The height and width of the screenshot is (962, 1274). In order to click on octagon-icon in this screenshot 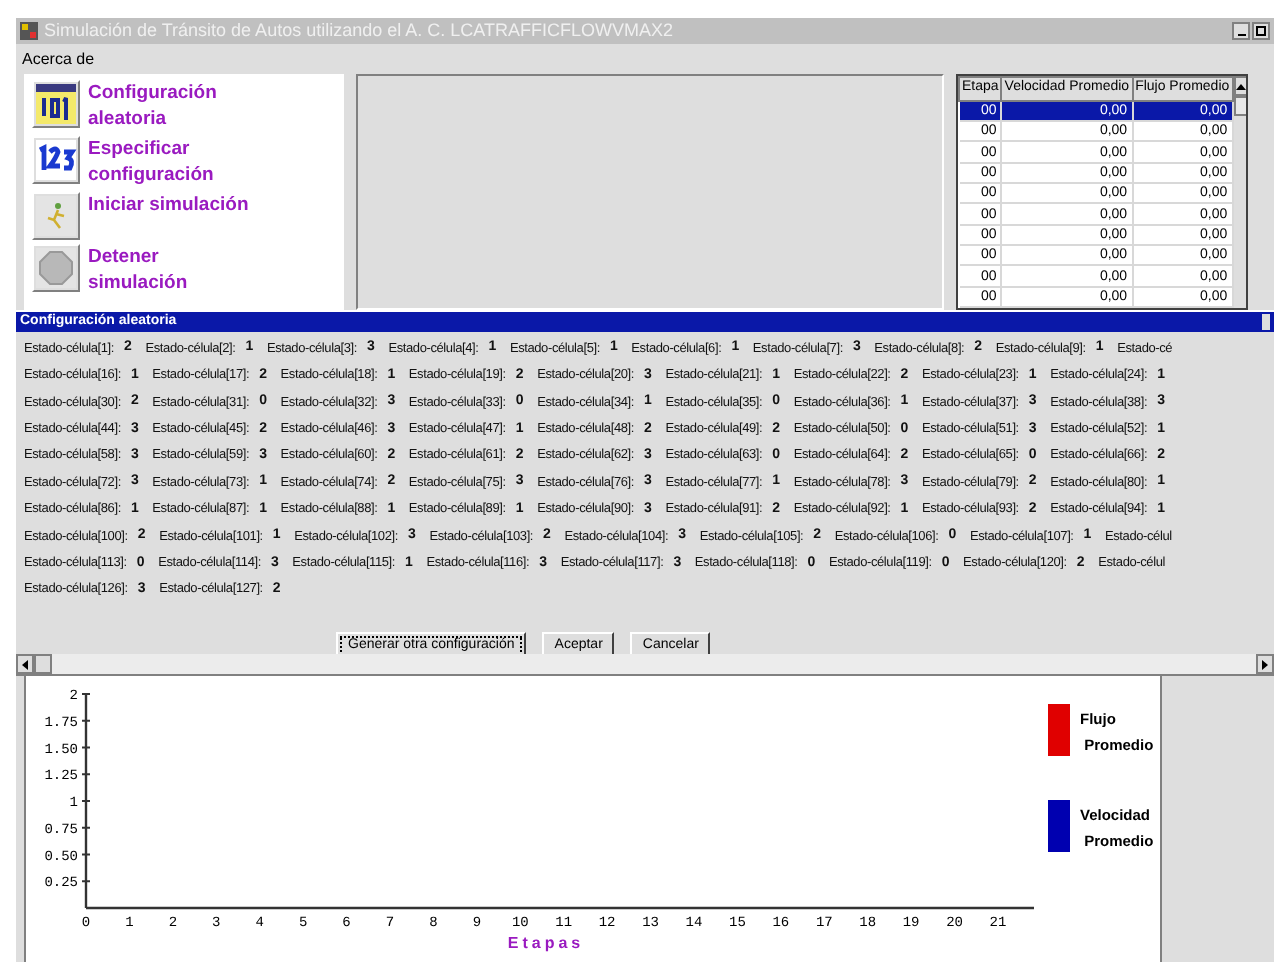, I will do `click(56, 268)`.